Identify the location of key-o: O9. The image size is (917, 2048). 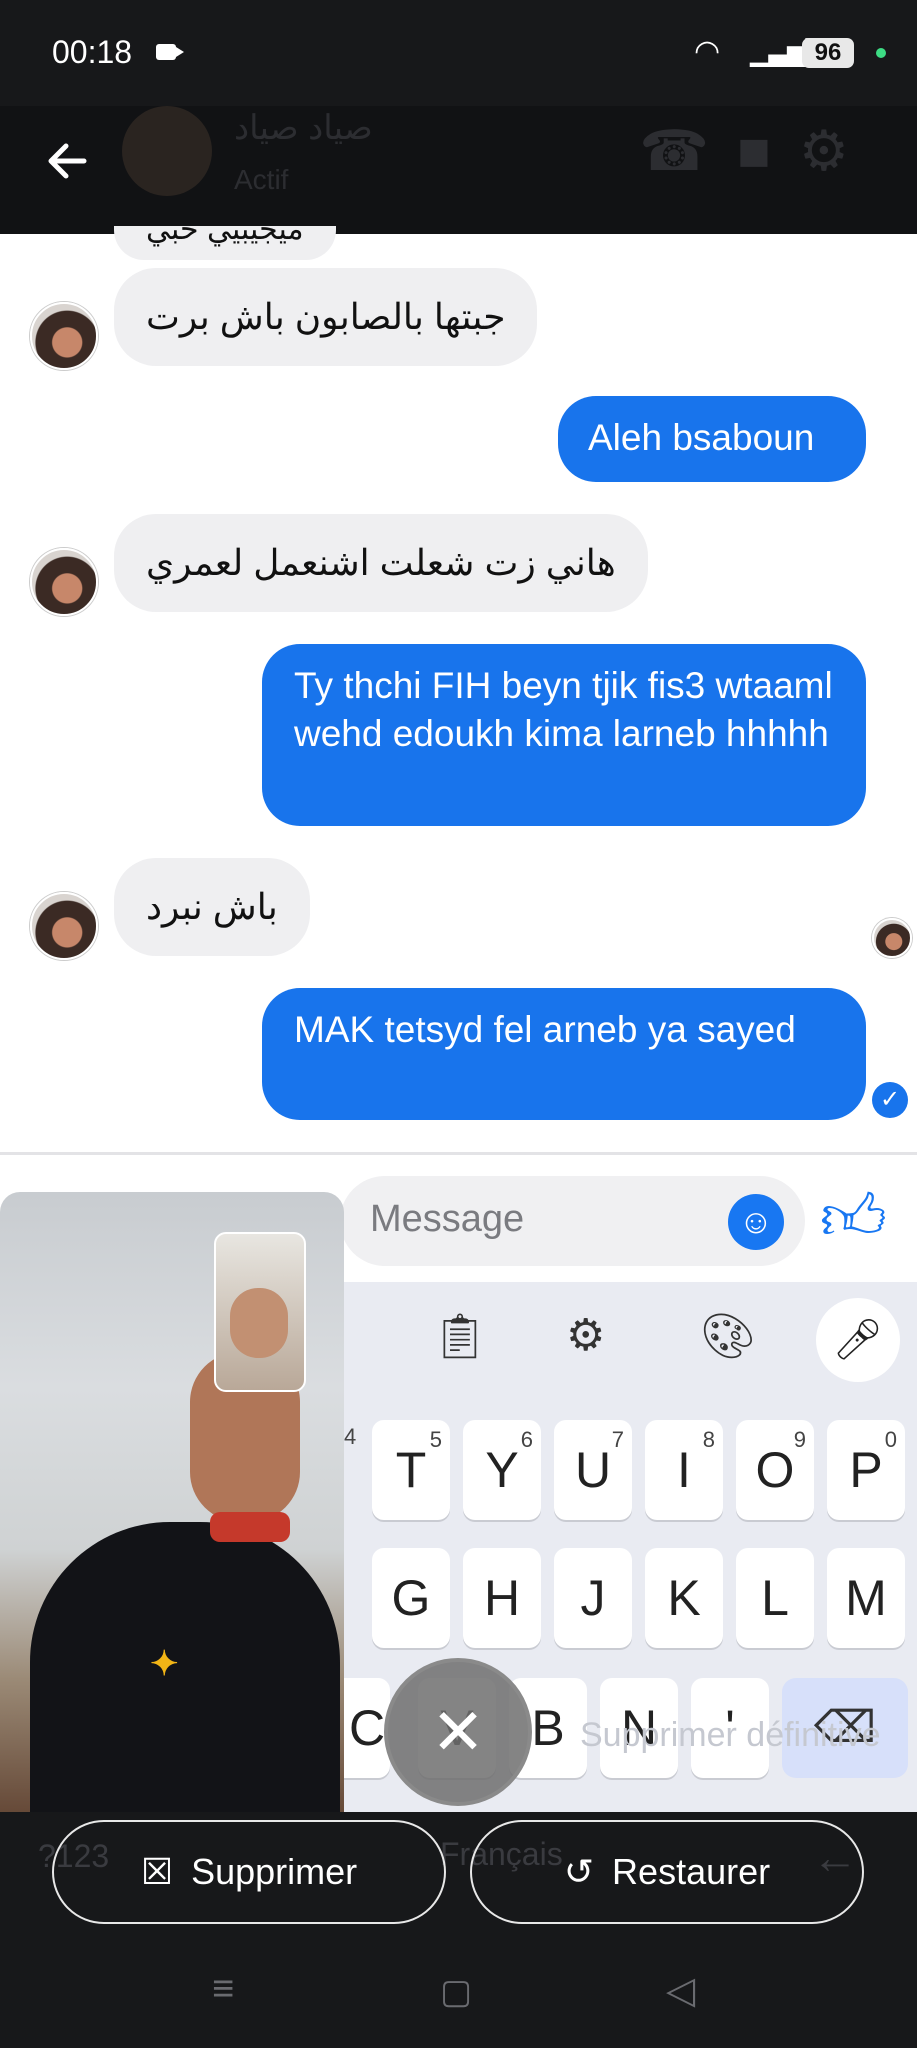
(775, 1470).